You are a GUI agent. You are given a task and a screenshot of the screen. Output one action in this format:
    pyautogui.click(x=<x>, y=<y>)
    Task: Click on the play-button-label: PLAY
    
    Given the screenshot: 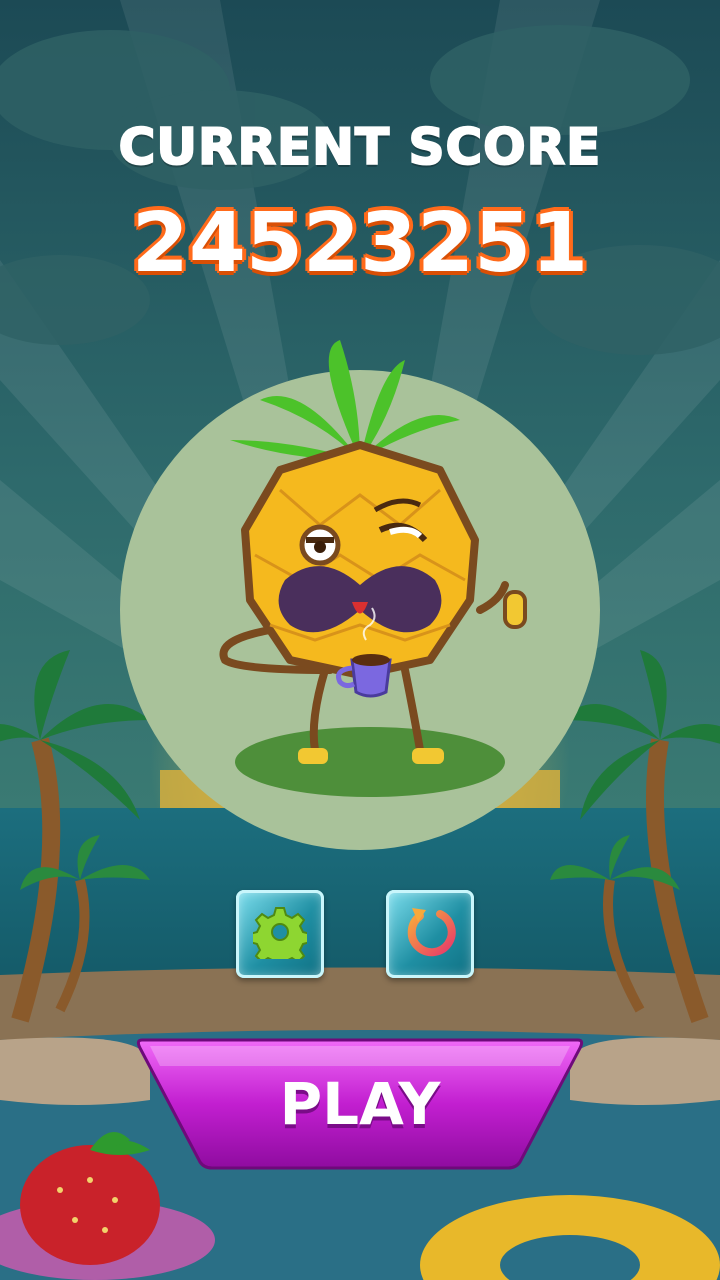 What is the action you would take?
    pyautogui.click(x=360, y=1104)
    